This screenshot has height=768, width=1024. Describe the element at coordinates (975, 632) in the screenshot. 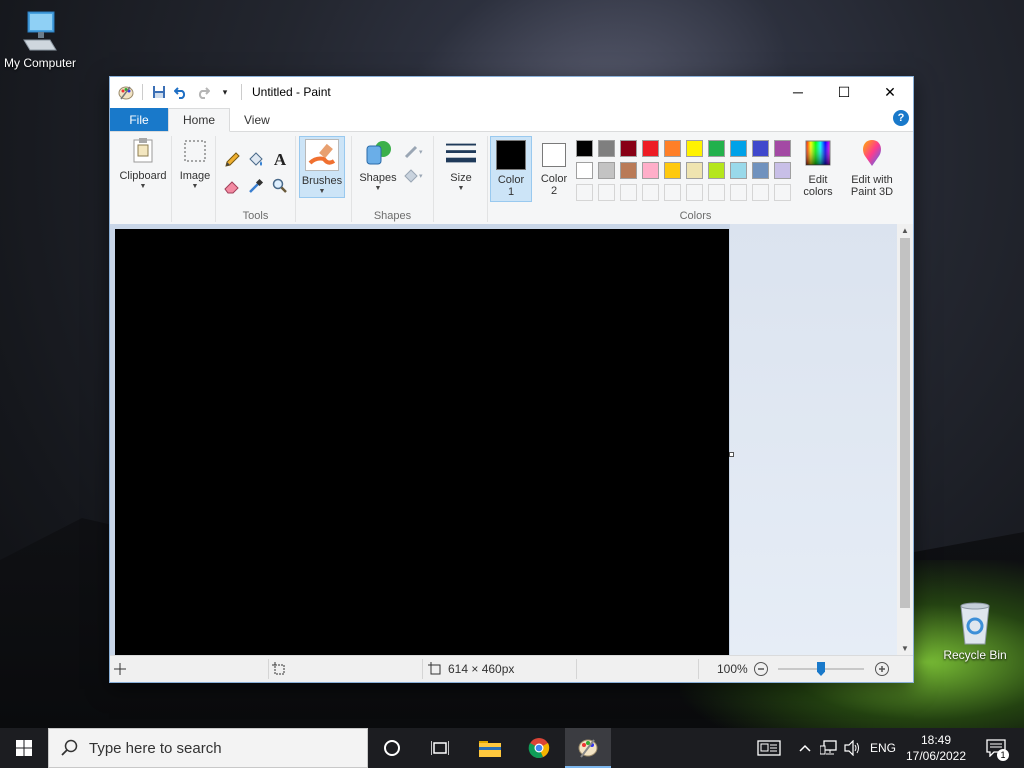

I see `desktop-icon-recycle-bin: Recycle Bin` at that location.